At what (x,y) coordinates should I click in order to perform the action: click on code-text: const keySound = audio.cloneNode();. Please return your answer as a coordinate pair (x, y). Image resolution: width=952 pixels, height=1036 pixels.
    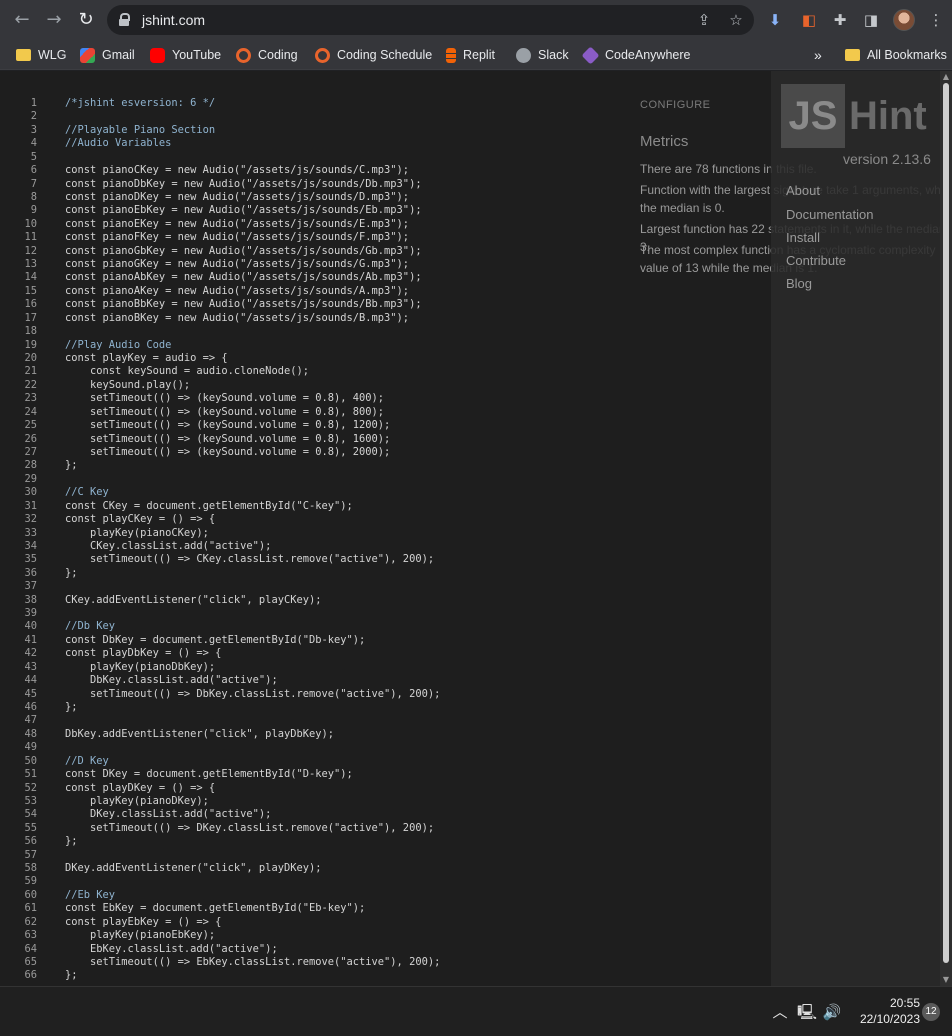
    Looking at the image, I should click on (187, 371).